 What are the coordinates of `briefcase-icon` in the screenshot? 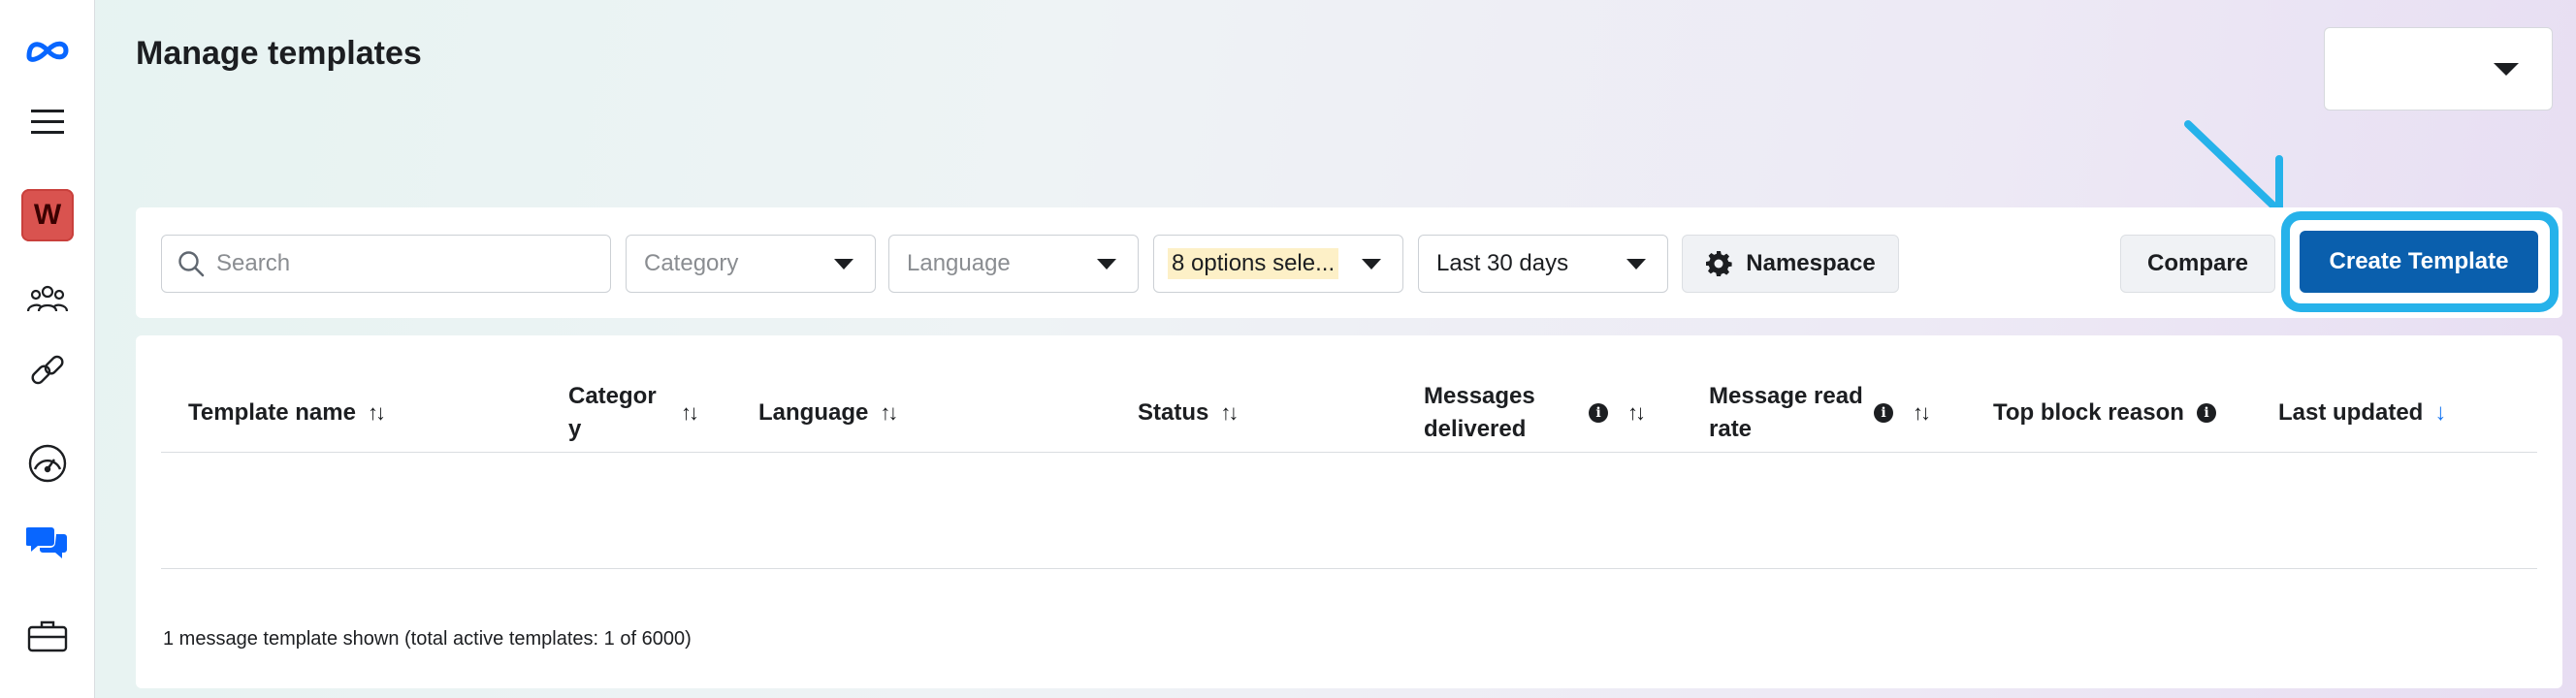 It's located at (47, 636).